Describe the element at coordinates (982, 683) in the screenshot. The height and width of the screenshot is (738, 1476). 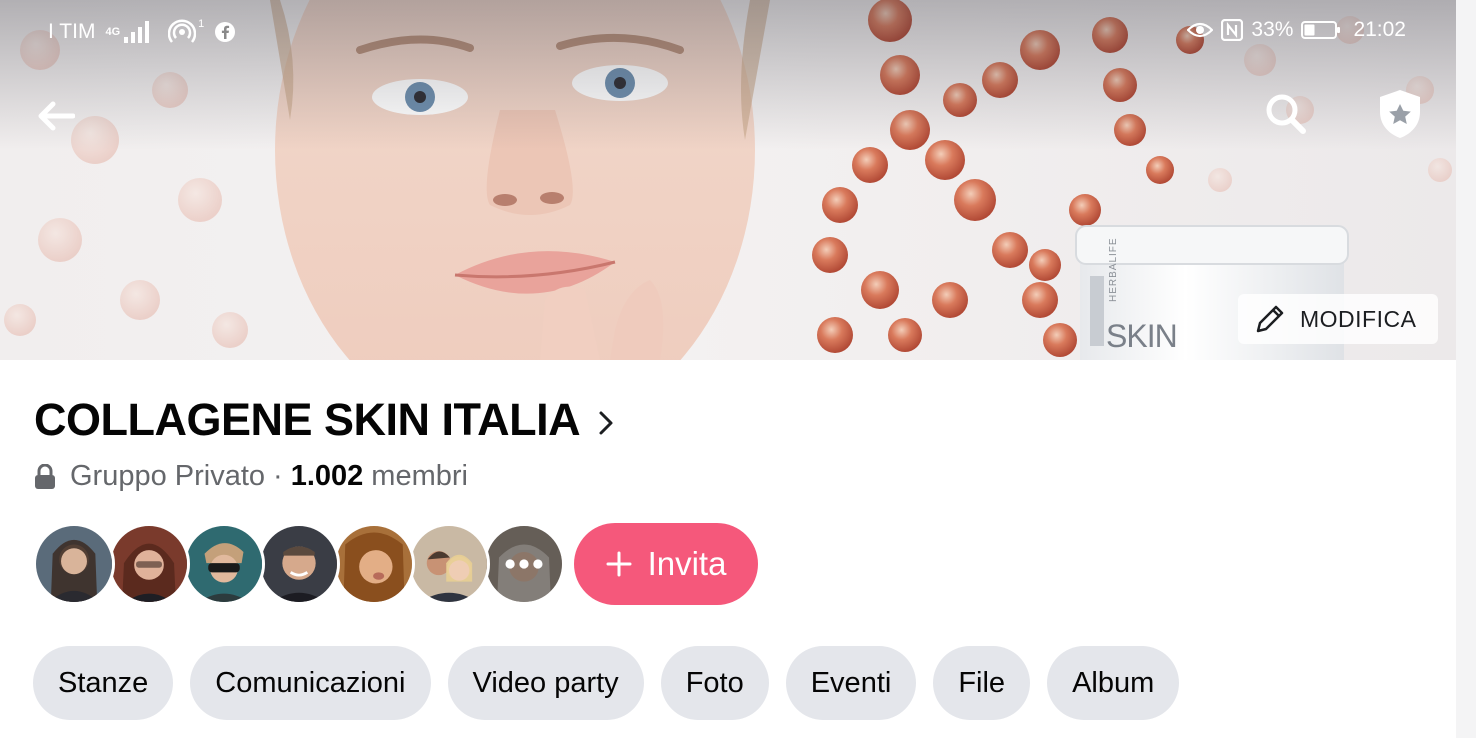
I see `tab-file: File` at that location.